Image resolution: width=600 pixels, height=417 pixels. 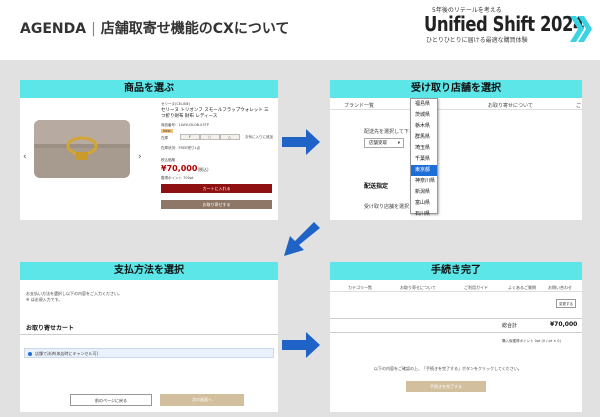 I want to click on pickup-store-label: 受け取り店舗を選択, so click(x=387, y=207).